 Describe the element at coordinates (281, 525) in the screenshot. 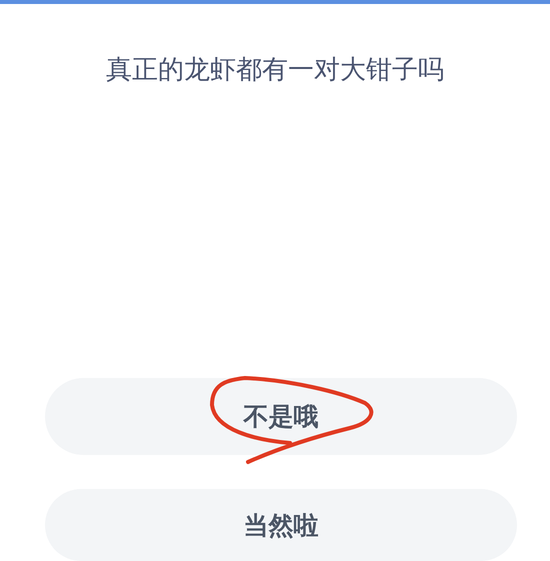

I see `answer-option: 当然啦` at that location.